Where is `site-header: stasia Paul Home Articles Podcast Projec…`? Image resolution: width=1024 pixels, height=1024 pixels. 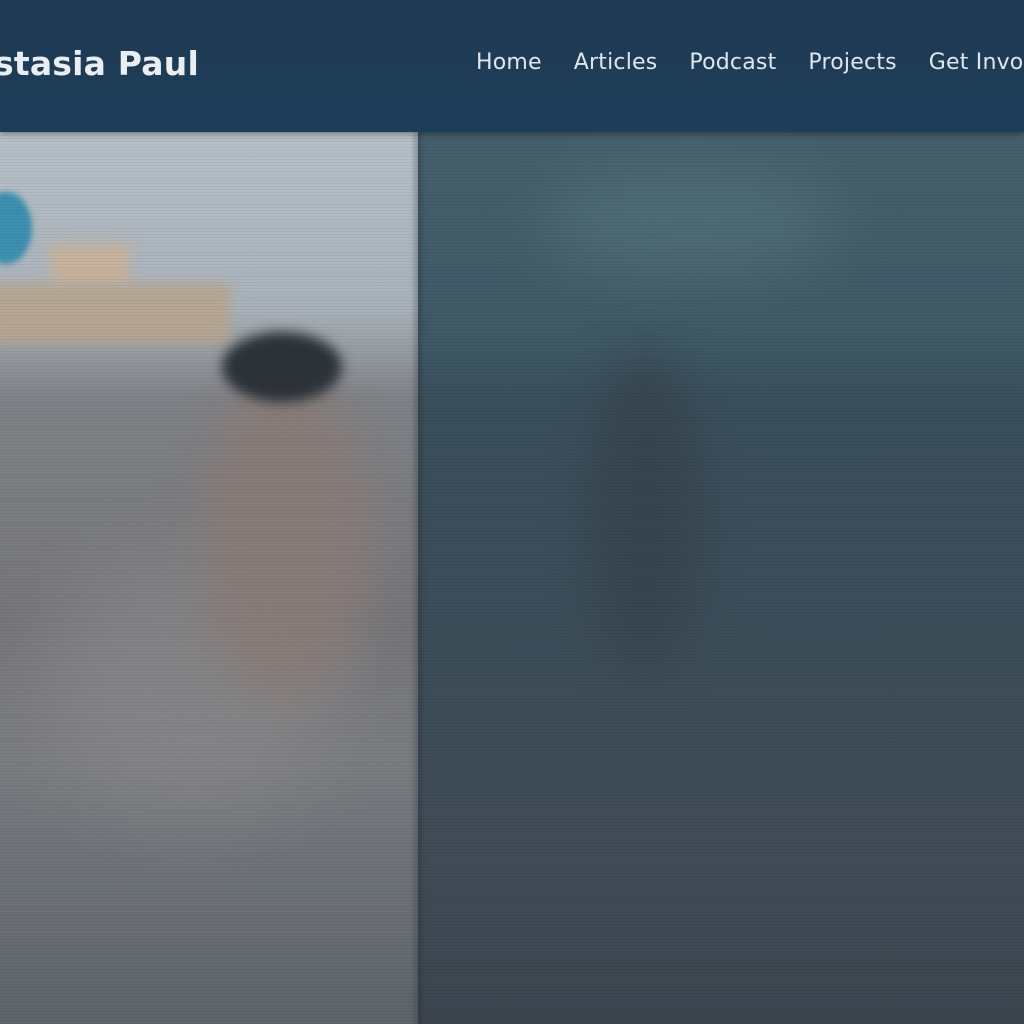
site-header: stasia Paul Home Articles Podcast Projec… is located at coordinates (512, 66).